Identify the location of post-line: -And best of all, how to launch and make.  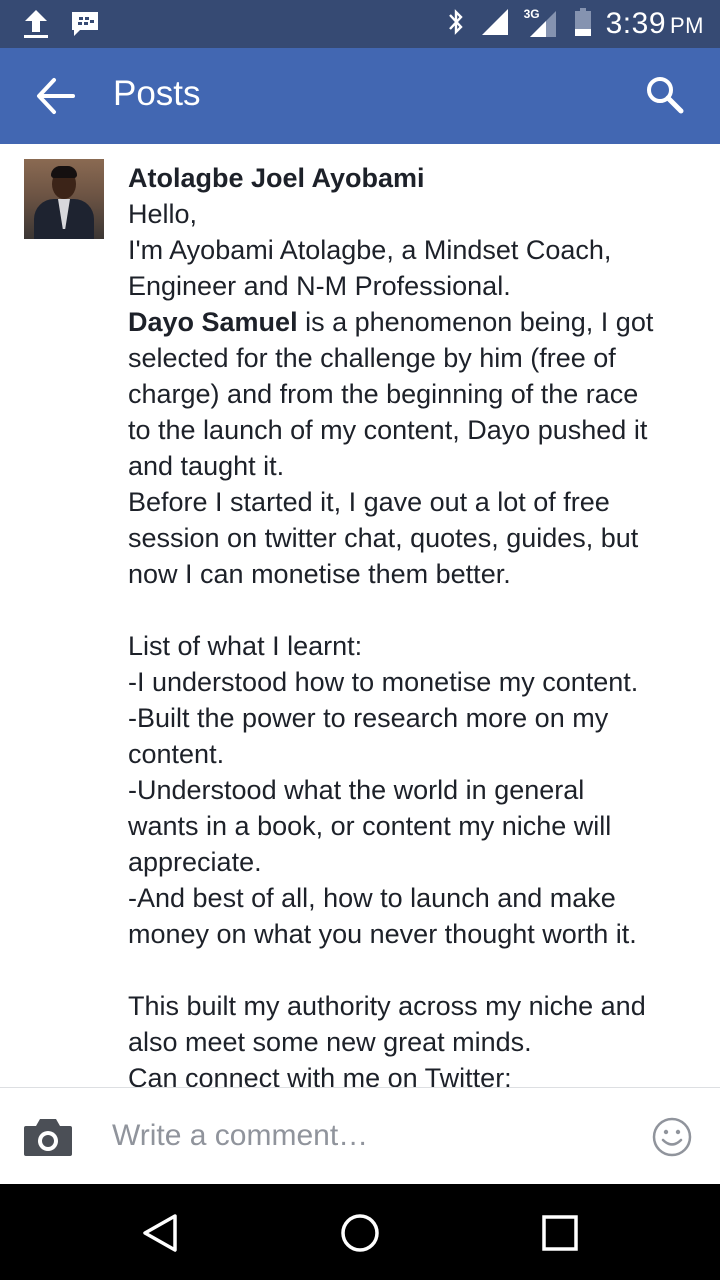
(372, 898).